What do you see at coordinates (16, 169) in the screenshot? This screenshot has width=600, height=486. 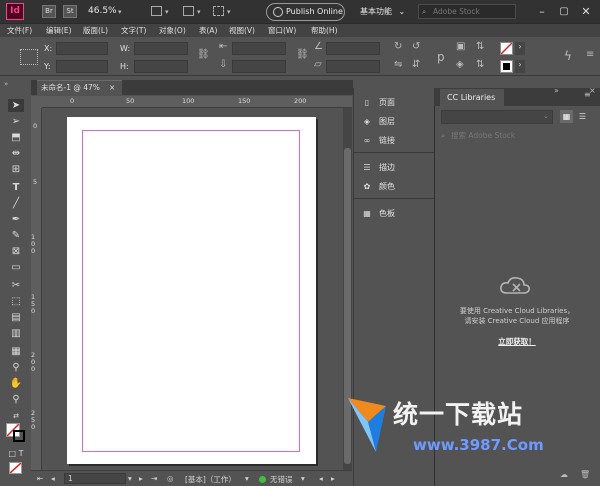 I see `content-collector-icon: ⊞` at bounding box center [16, 169].